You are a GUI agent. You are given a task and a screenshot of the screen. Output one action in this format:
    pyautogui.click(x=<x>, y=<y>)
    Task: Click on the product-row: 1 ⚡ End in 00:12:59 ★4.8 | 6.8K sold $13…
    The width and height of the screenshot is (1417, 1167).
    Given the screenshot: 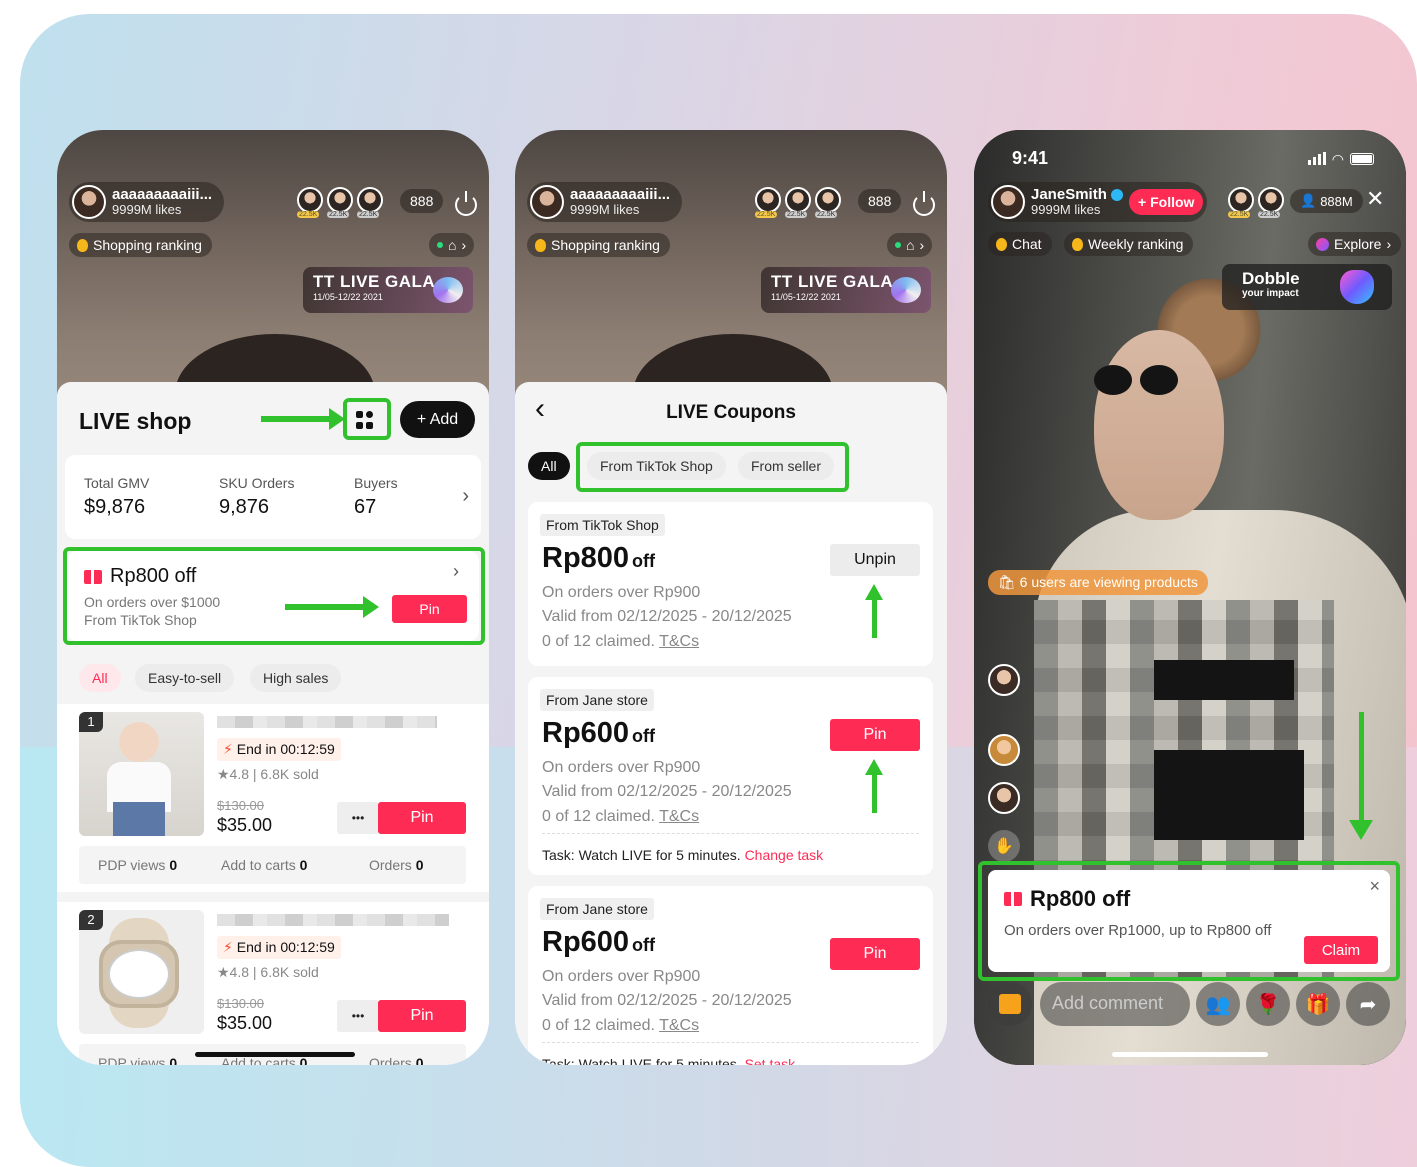 What is the action you would take?
    pyautogui.click(x=273, y=798)
    